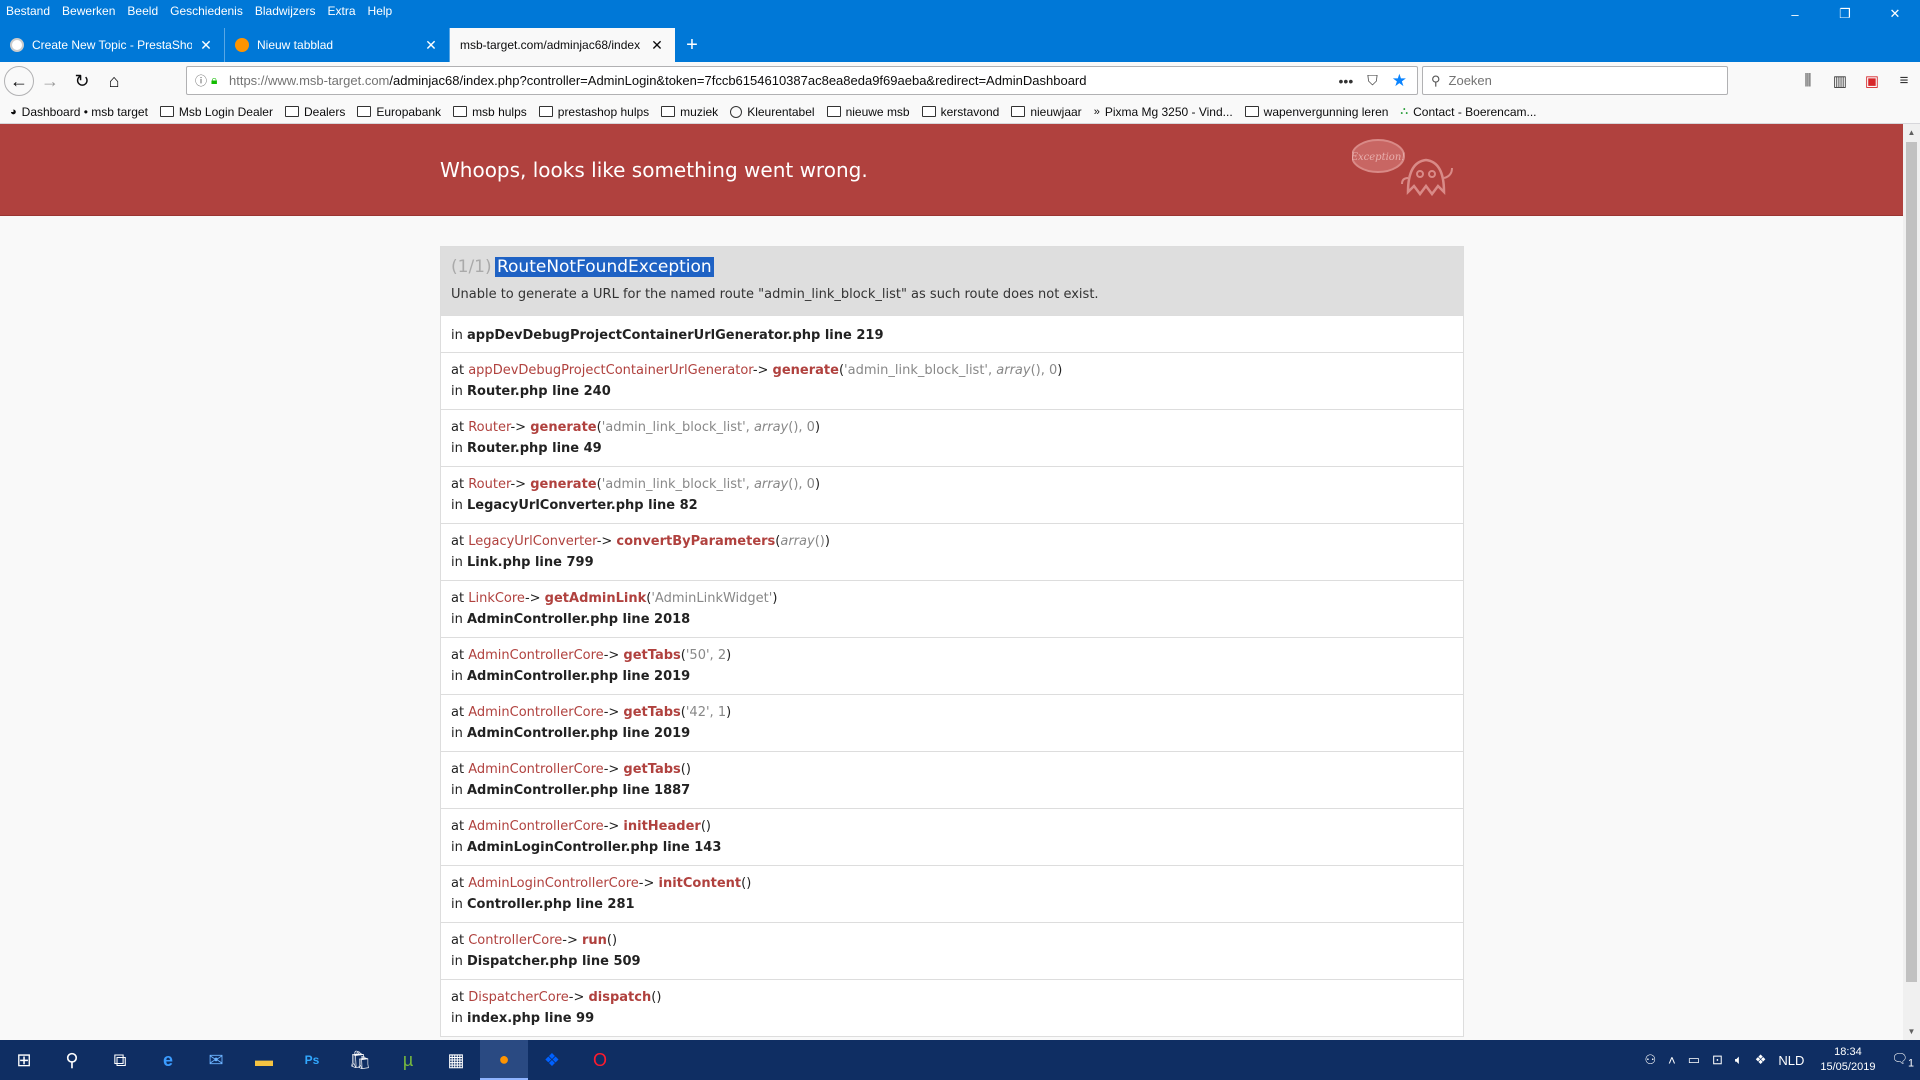  I want to click on bookmark-europabank: Europabank, so click(399, 112).